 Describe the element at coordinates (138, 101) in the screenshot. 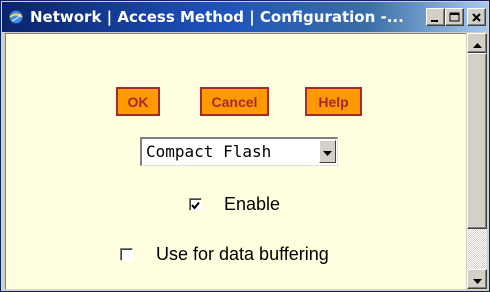

I see `ok-button: OK` at that location.